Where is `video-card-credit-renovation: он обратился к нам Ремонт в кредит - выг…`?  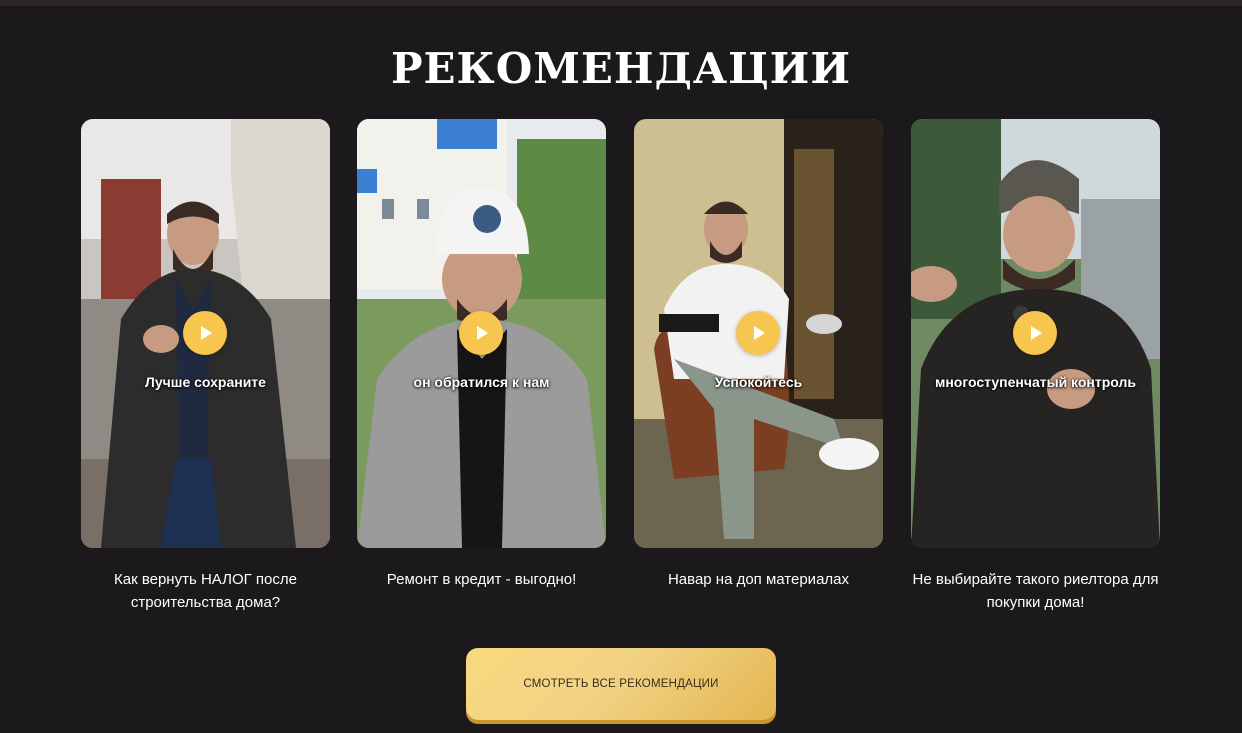 video-card-credit-renovation: он обратился к нам Ремонт в кредит - выг… is located at coordinates (481, 355).